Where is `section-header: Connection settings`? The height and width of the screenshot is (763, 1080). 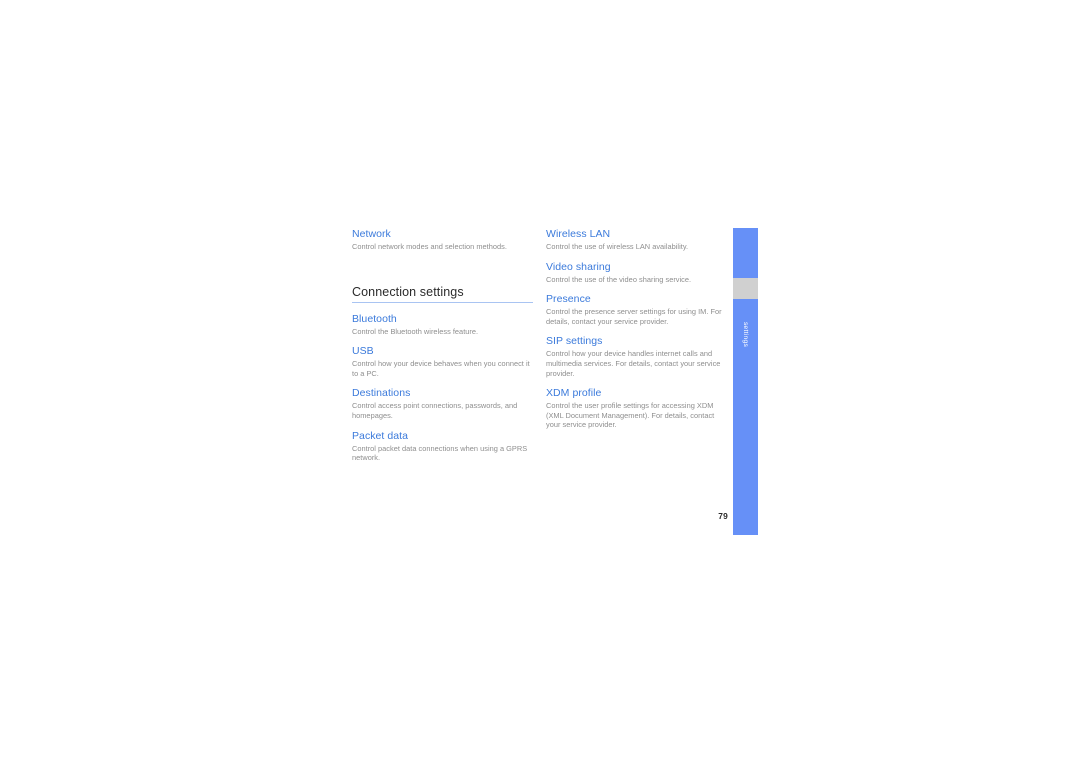 section-header: Connection settings is located at coordinates (442, 294).